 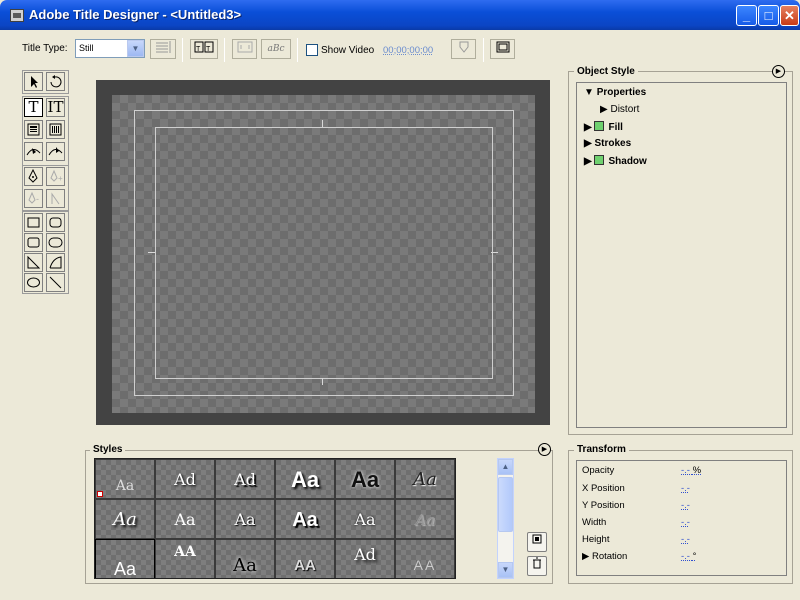 I want to click on scroll-thumb, so click(x=505, y=504).